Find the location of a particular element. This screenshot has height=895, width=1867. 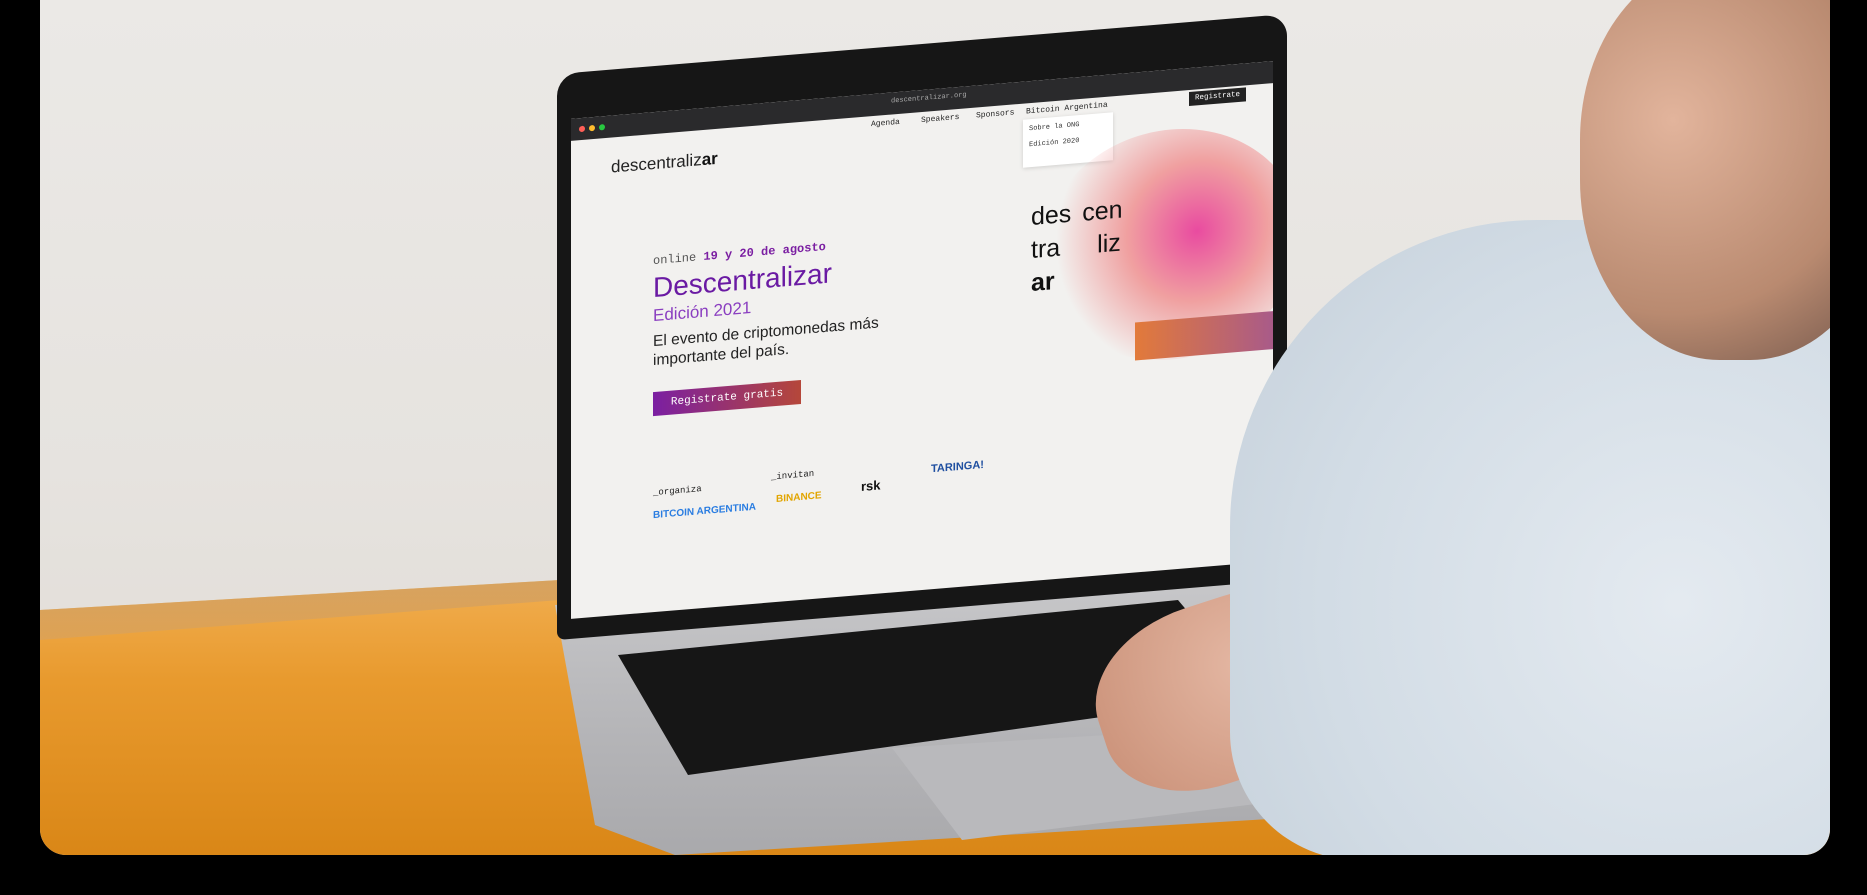

window-controls is located at coordinates (922, 97).